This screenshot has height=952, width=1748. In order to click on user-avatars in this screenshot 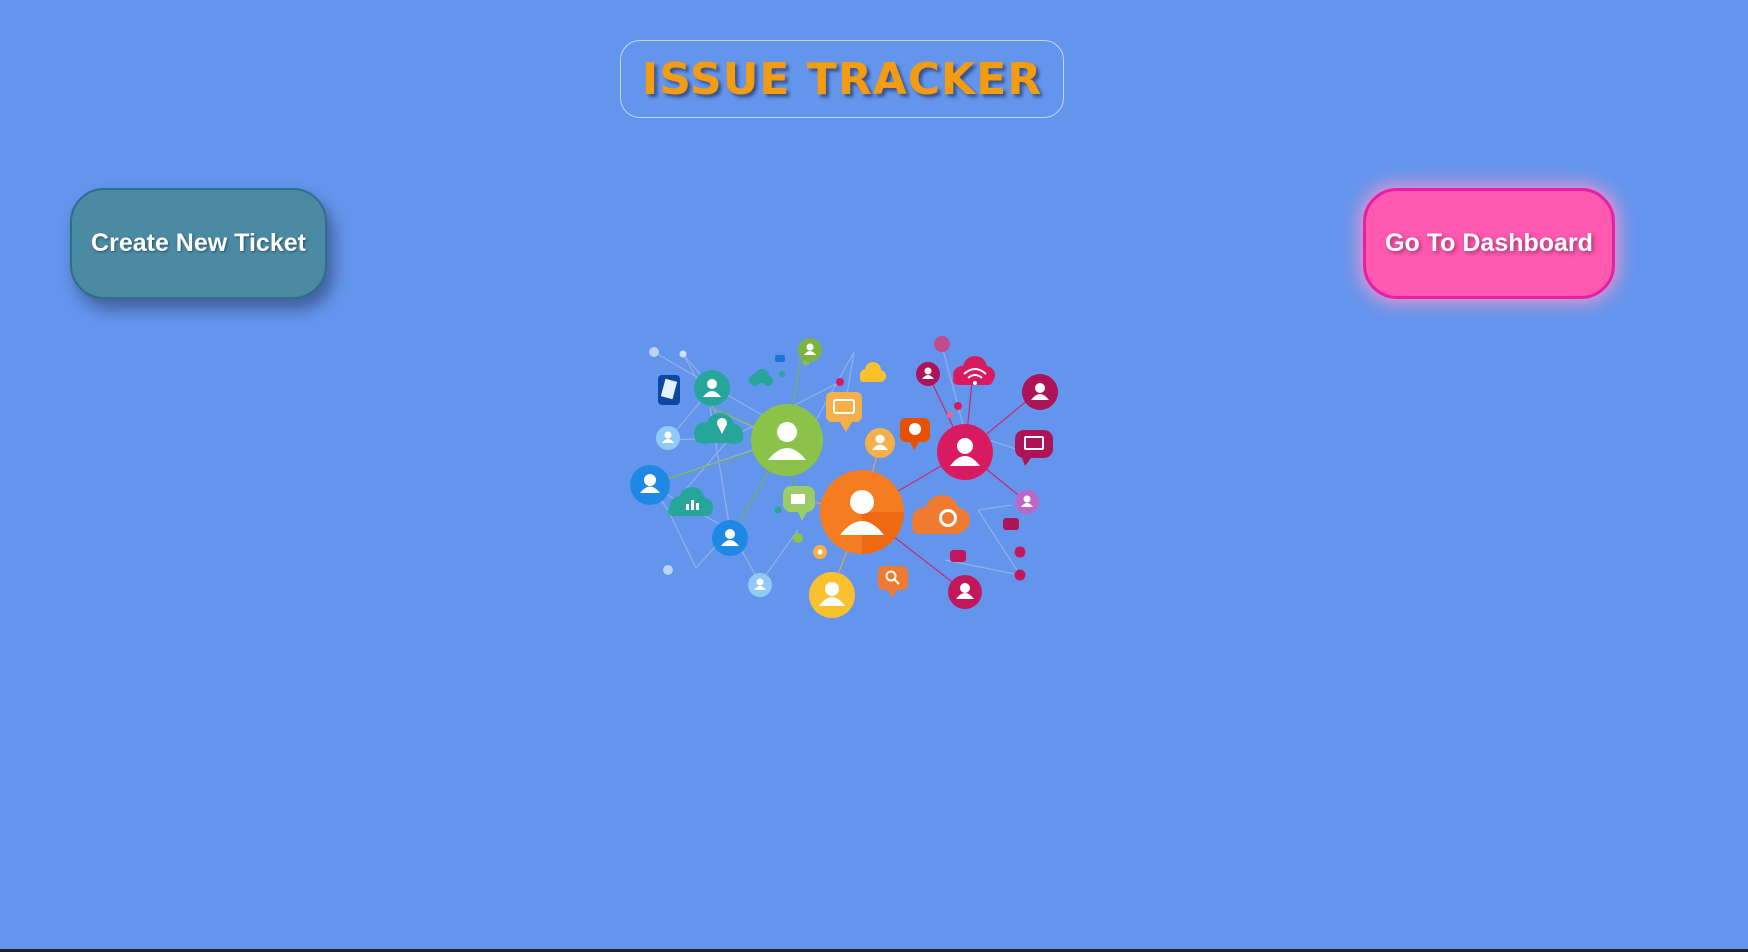, I will do `click(844, 478)`.